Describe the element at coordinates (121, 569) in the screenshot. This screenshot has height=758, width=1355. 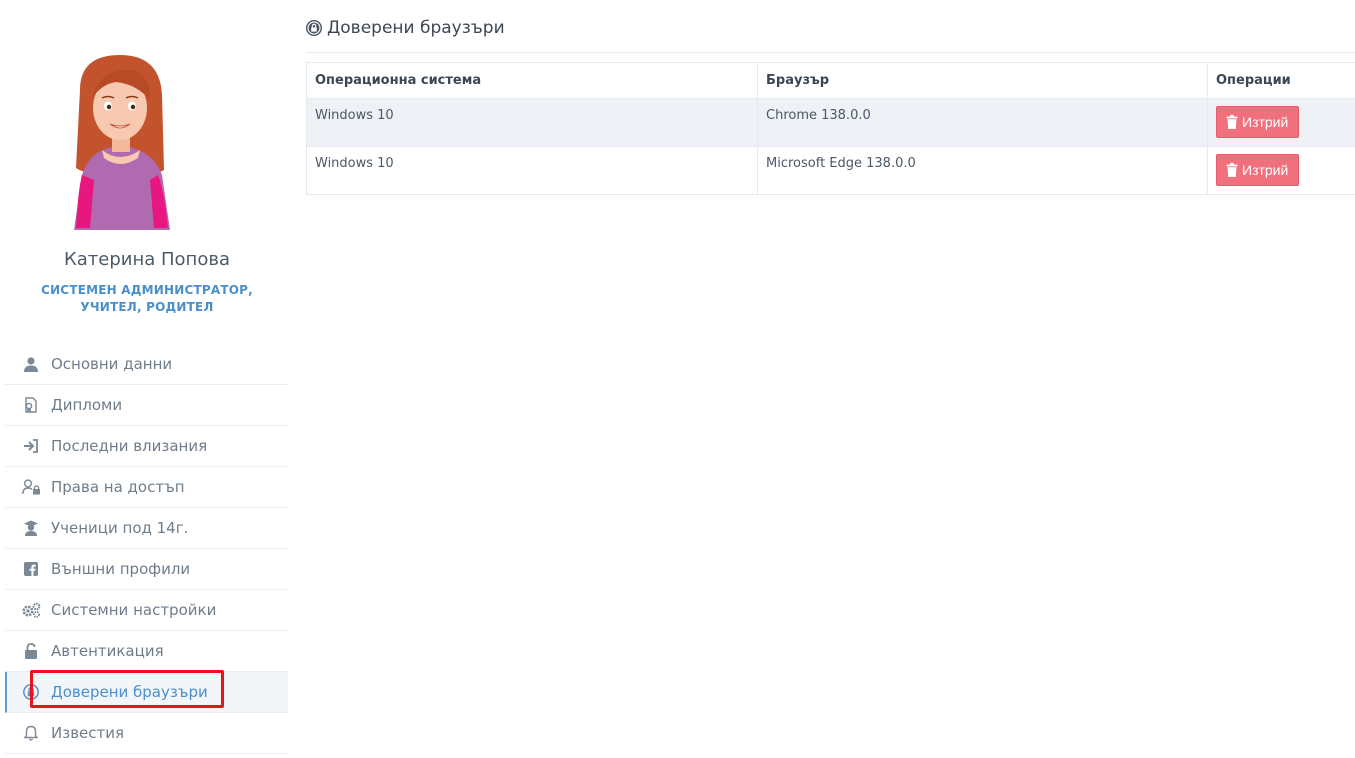
I see `sidebar-item-label: Външни профили` at that location.